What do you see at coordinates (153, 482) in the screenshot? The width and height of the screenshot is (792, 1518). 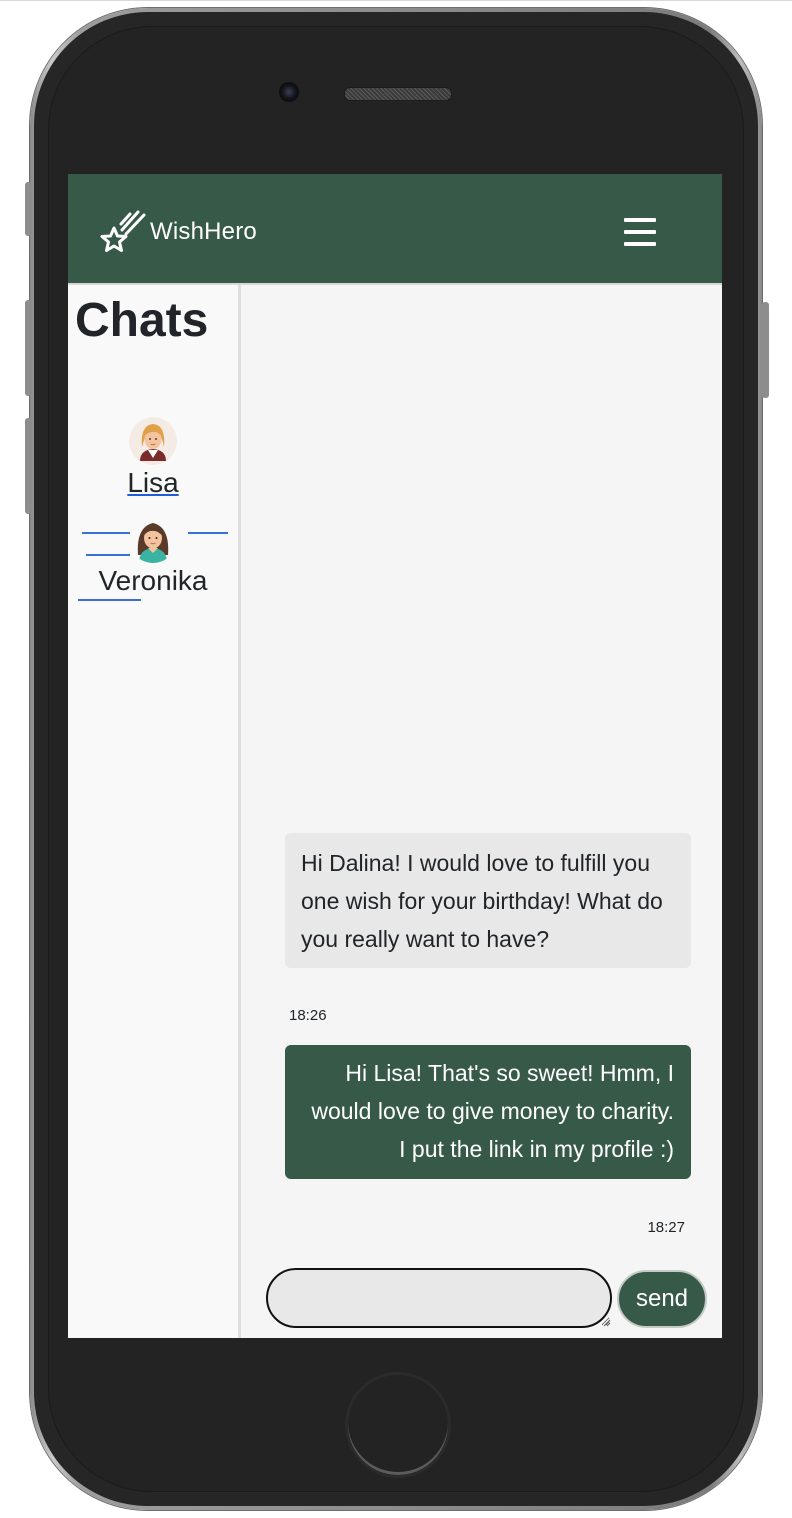 I see `contact-name: Lisa` at bounding box center [153, 482].